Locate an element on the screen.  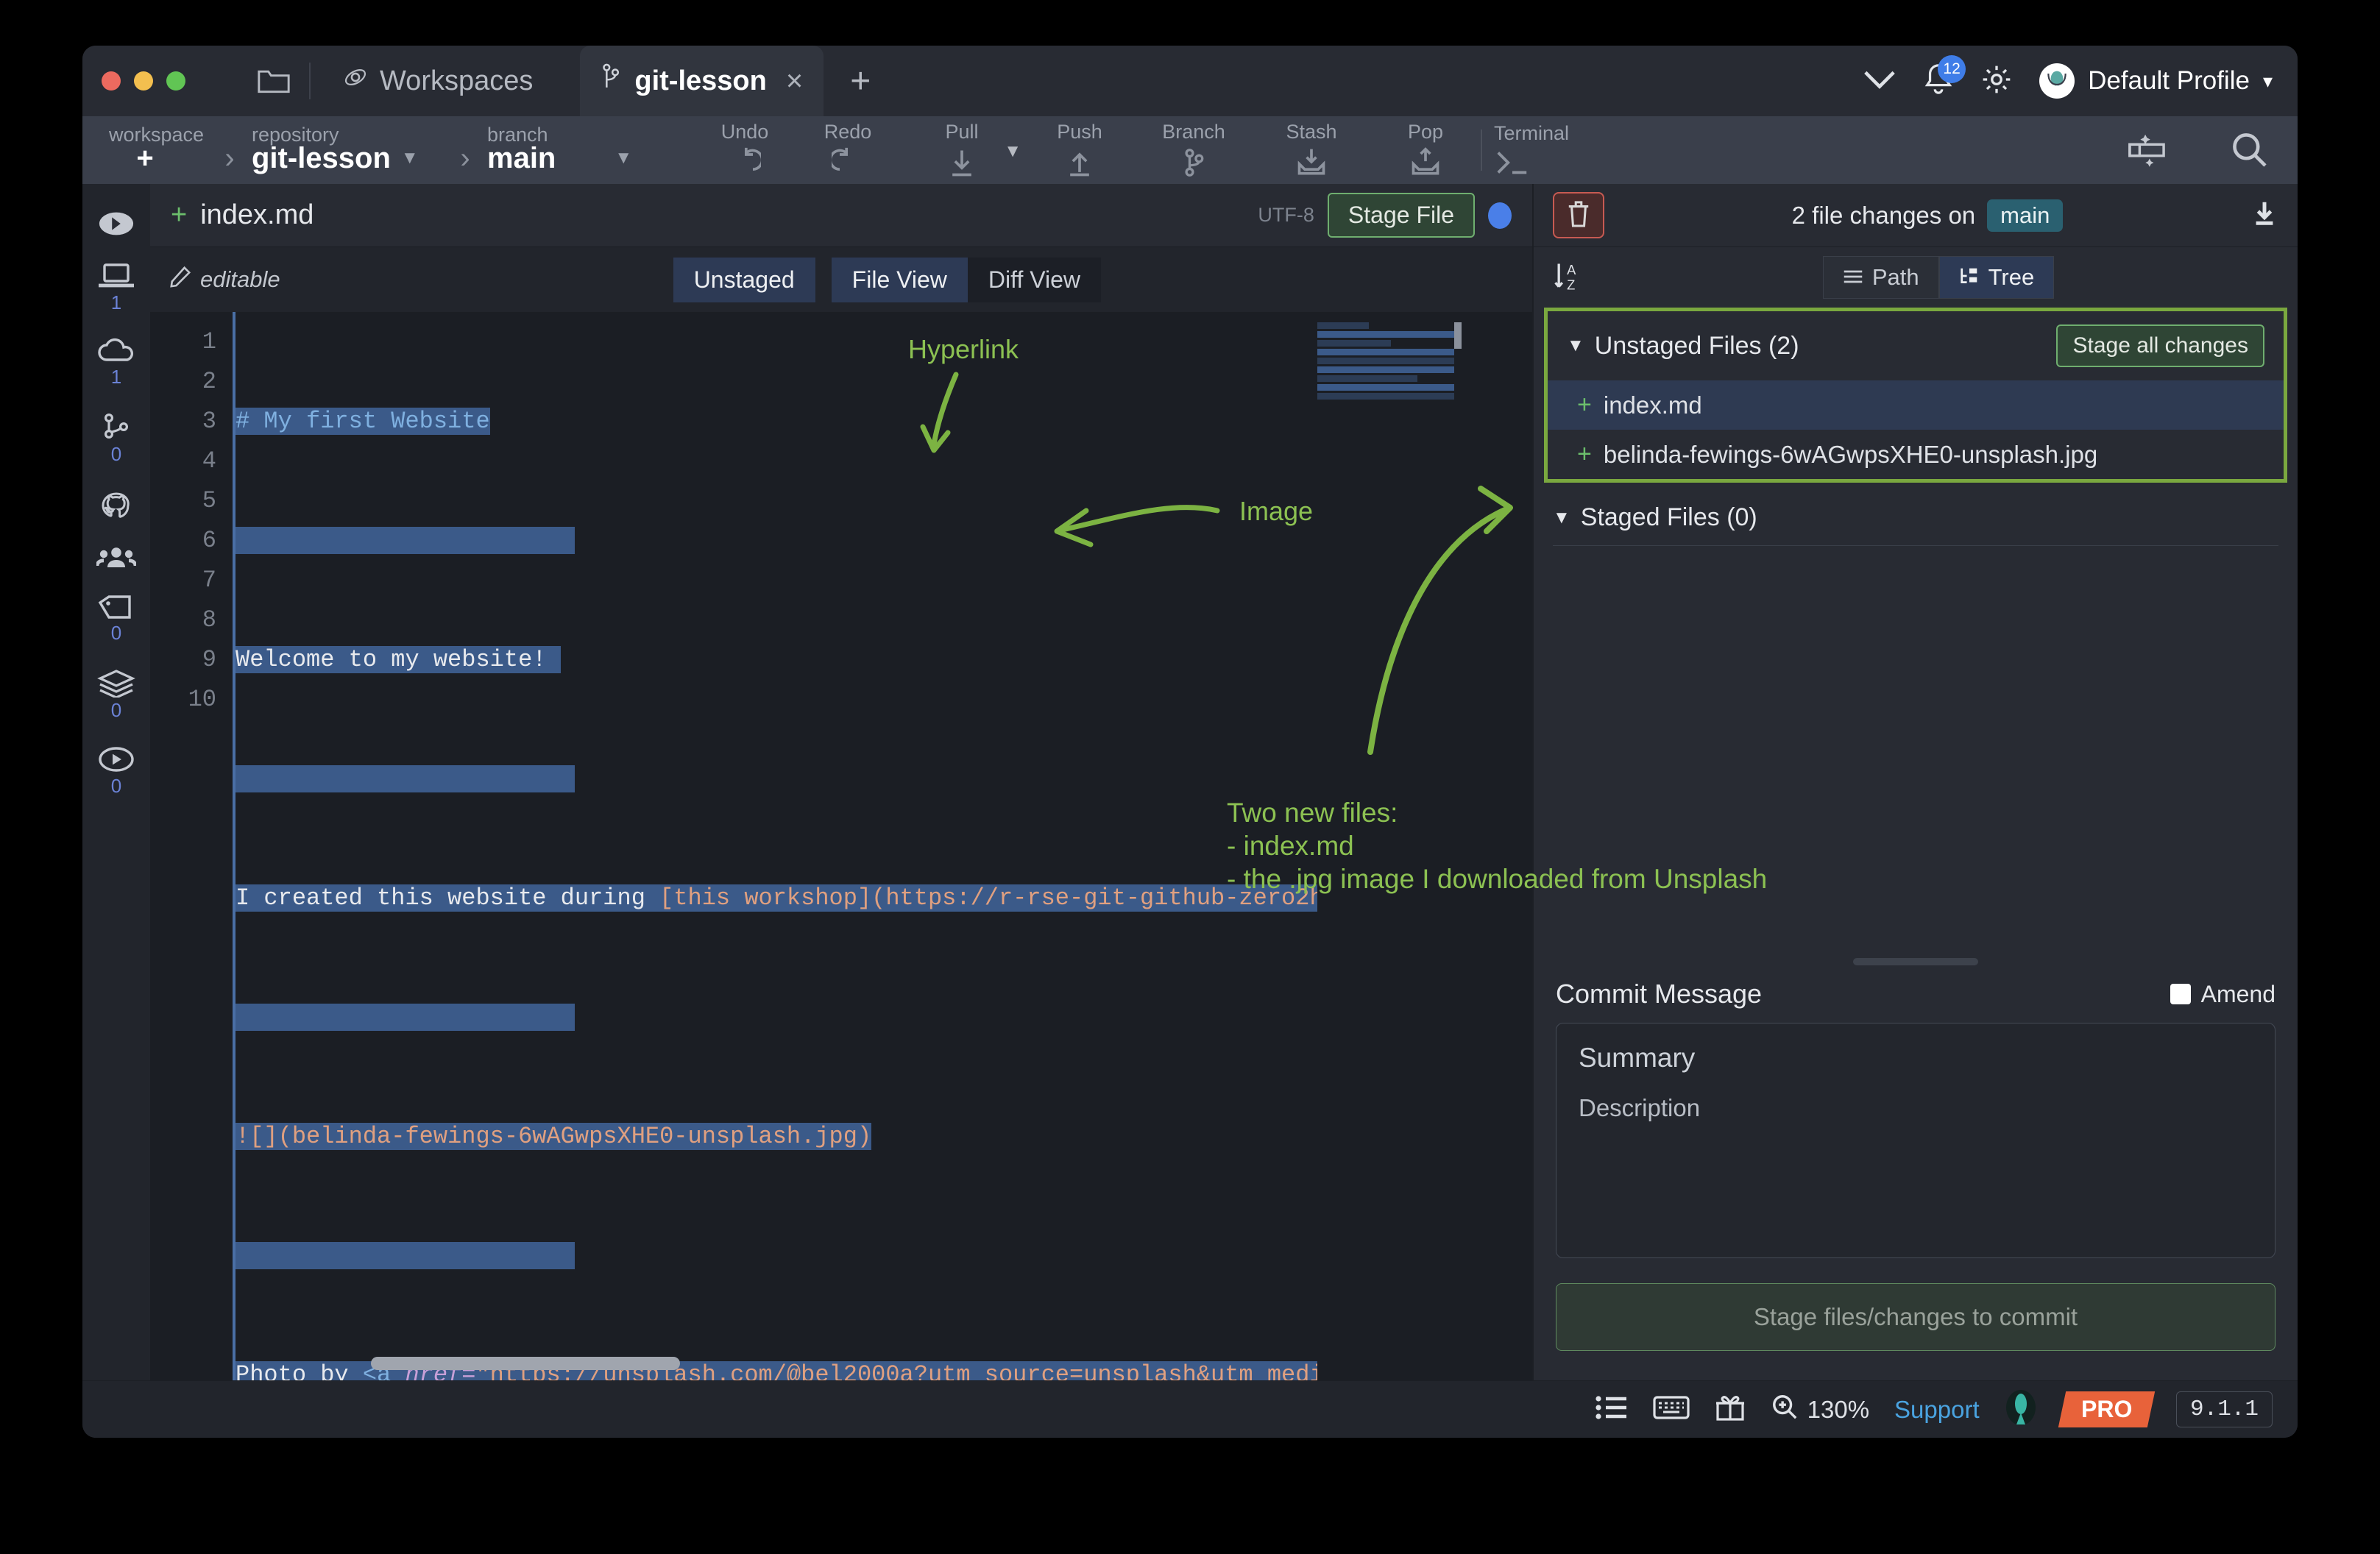
folder-icon is located at coordinates (274, 81).